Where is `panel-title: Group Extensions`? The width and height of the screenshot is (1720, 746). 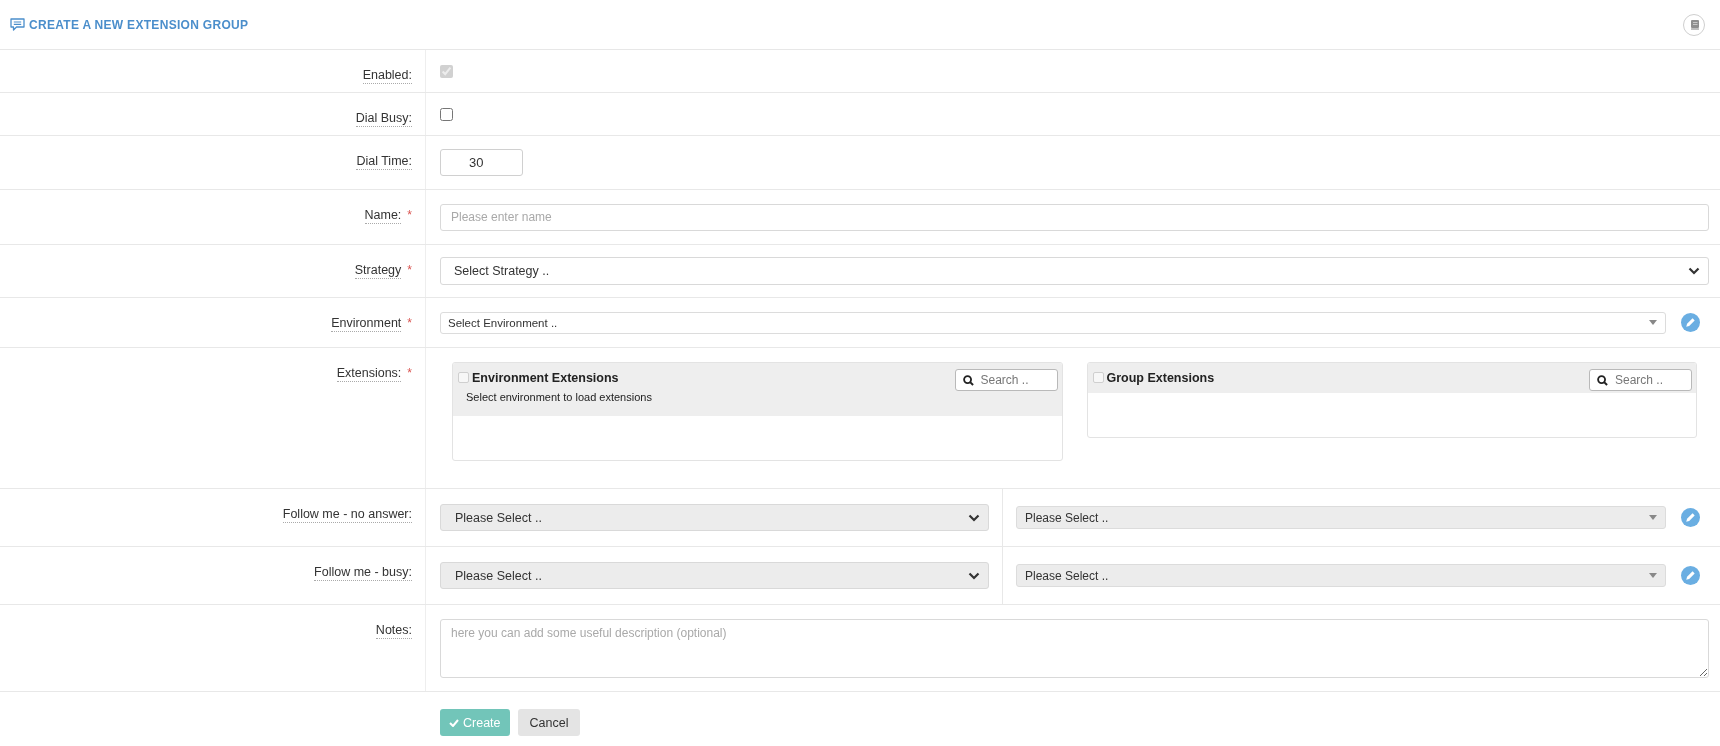 panel-title: Group Extensions is located at coordinates (1160, 377).